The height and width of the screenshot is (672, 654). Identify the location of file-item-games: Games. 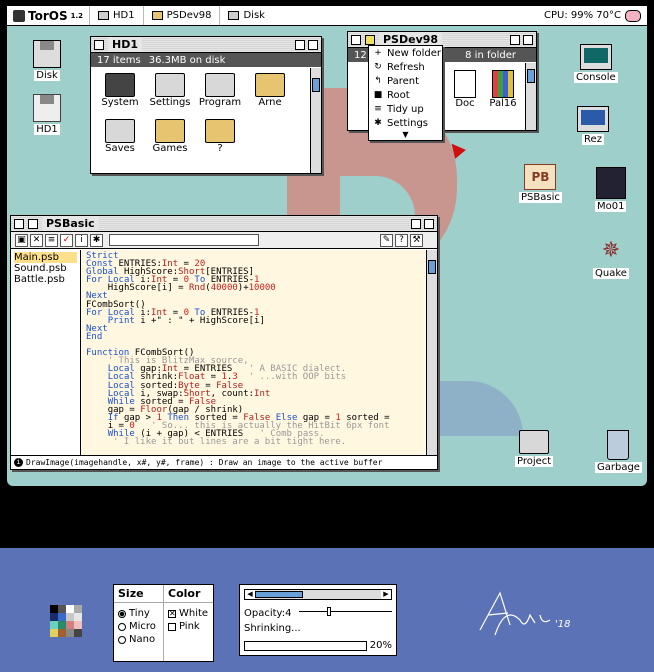
(170, 142).